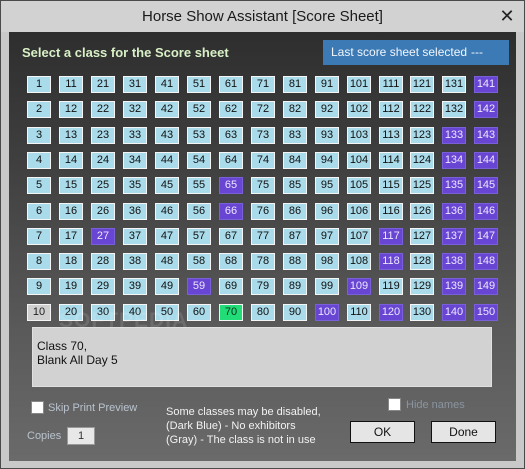 The height and width of the screenshot is (469, 525). Describe the element at coordinates (199, 261) in the screenshot. I see `class-button-58: 58` at that location.